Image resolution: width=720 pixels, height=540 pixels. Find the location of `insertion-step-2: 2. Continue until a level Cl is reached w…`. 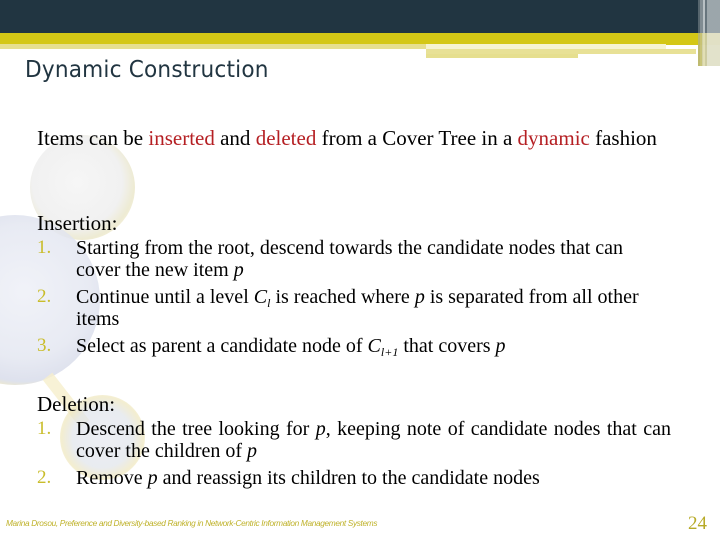

insertion-step-2: 2. Continue until a level Cl is reached w… is located at coordinates (354, 308).